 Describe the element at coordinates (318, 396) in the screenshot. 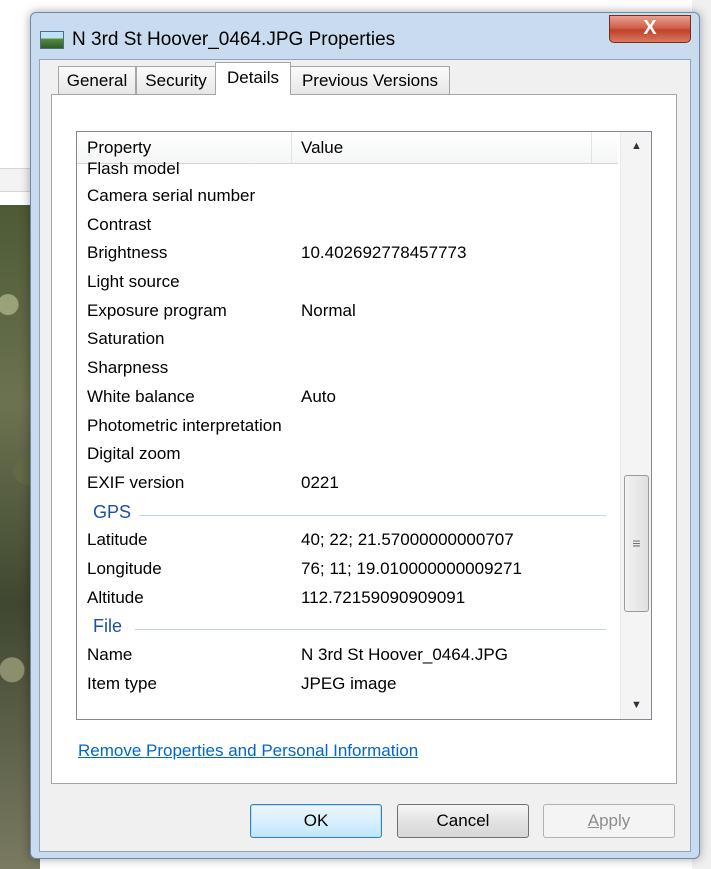

I see `property-value: Auto` at that location.